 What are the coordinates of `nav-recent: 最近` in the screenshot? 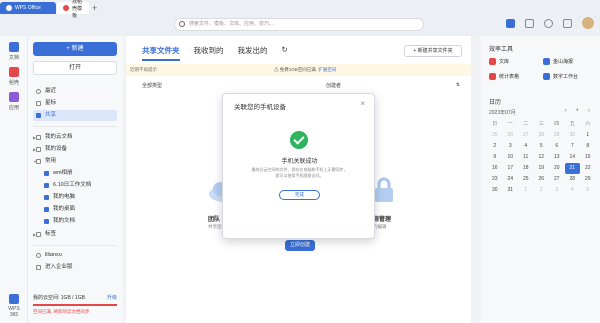 It's located at (75, 91).